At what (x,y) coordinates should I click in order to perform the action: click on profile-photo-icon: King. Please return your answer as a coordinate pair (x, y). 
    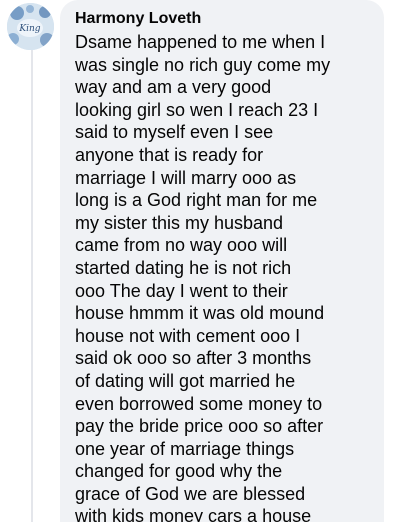
    Looking at the image, I should click on (30, 26).